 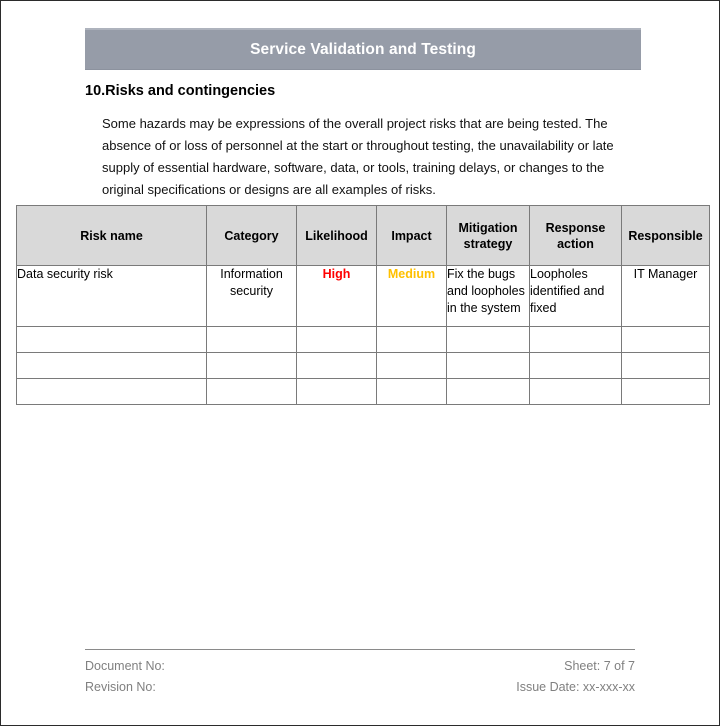 What do you see at coordinates (120, 687) in the screenshot?
I see `footer-revision-no: Revision No:` at bounding box center [120, 687].